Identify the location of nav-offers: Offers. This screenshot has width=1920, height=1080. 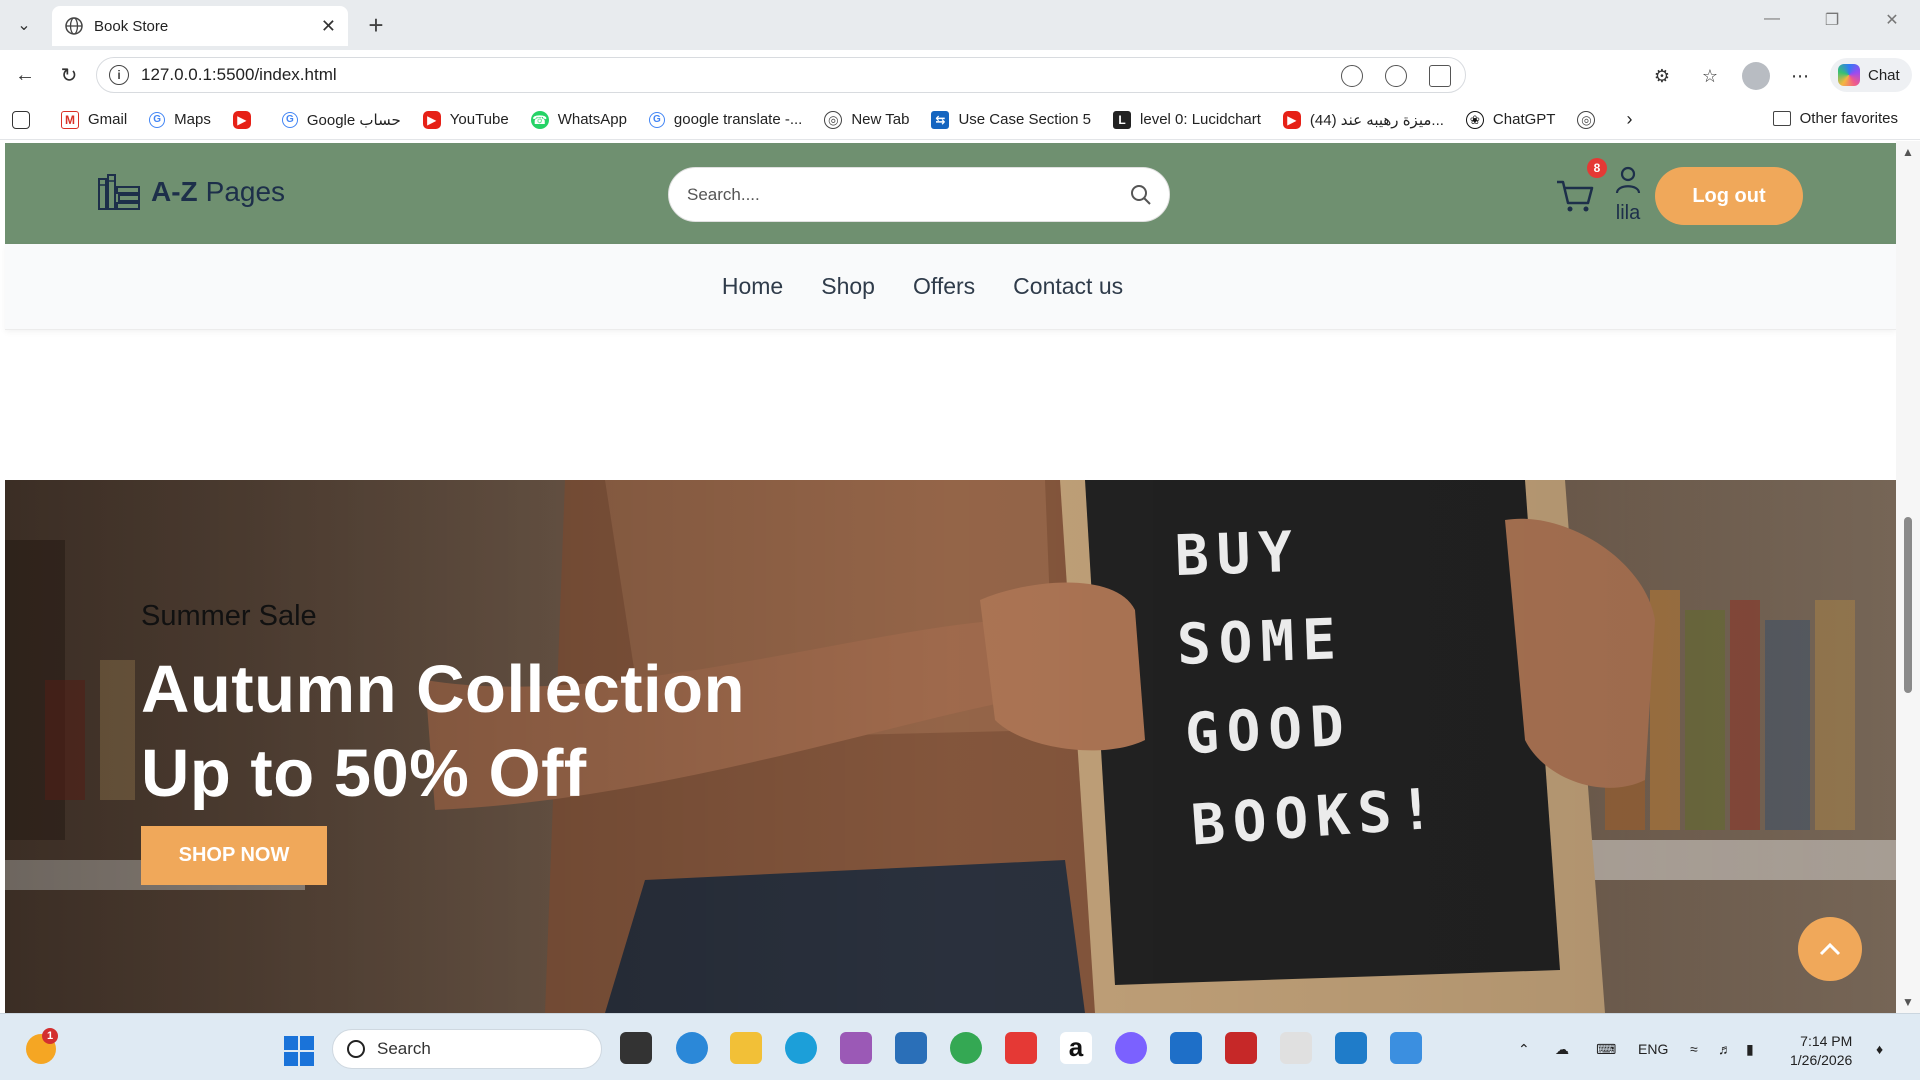
(944, 286).